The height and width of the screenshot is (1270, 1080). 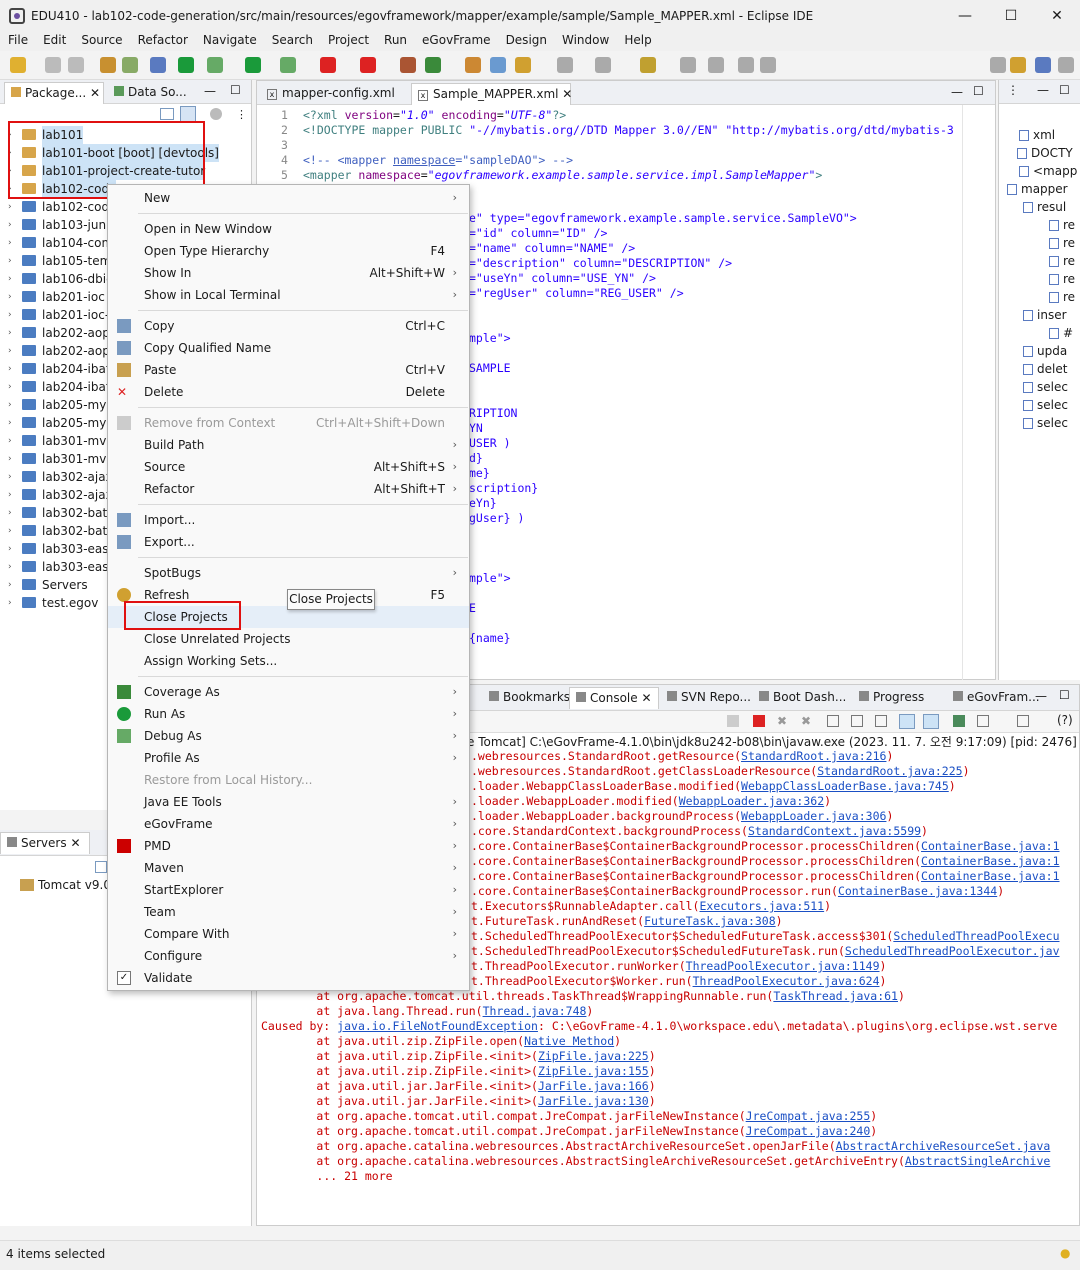 What do you see at coordinates (1048, 171) in the screenshot?
I see `outline-item: <mapp` at bounding box center [1048, 171].